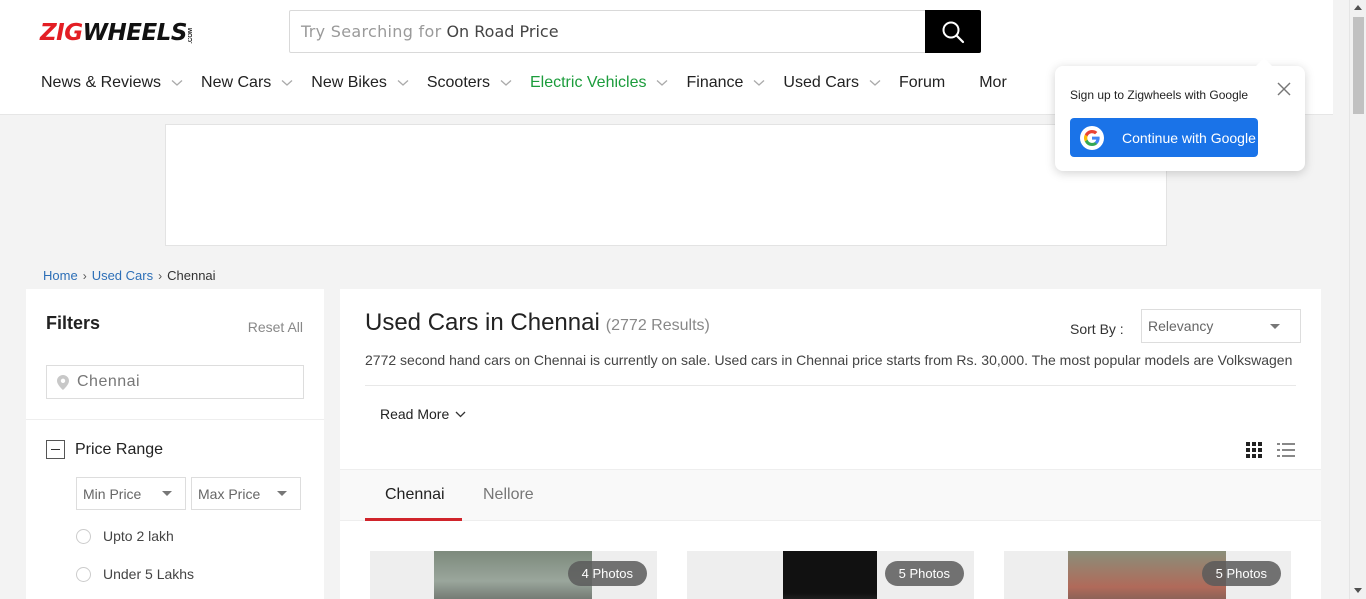 The height and width of the screenshot is (599, 1366). Describe the element at coordinates (175, 419) in the screenshot. I see `filters-divider` at that location.